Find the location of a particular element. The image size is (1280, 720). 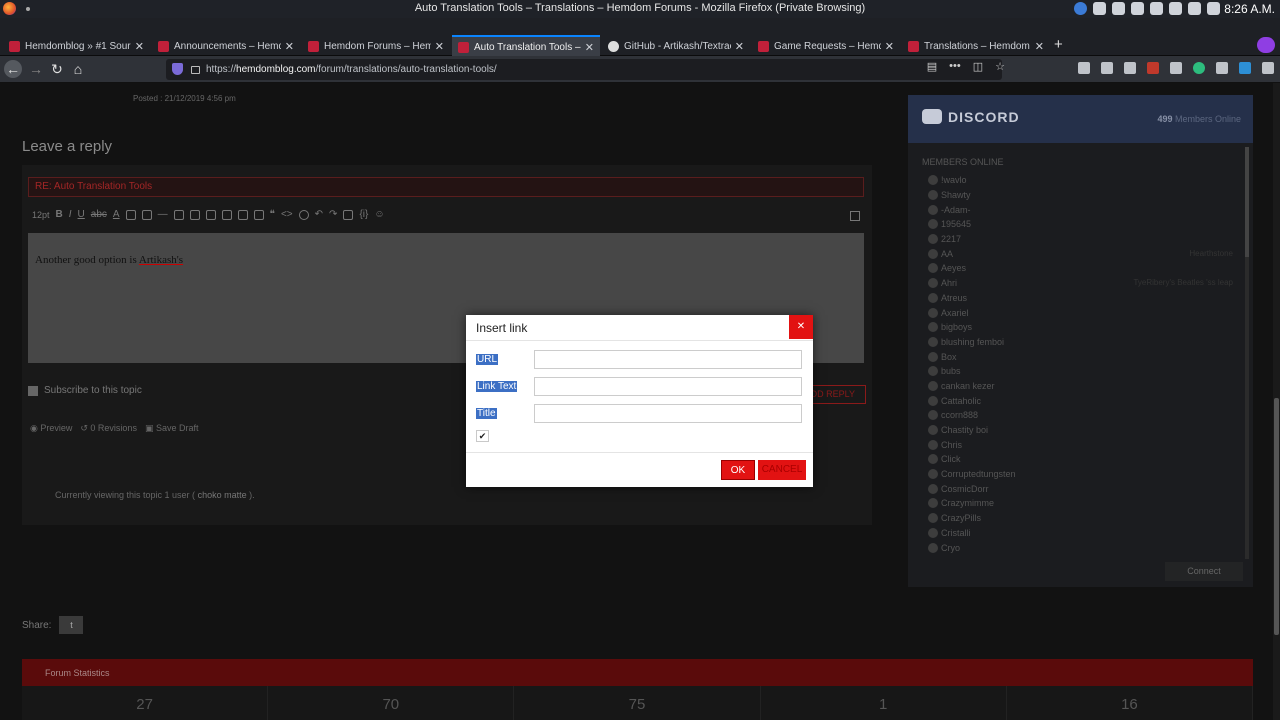

bold-icon: B is located at coordinates (59, 214).